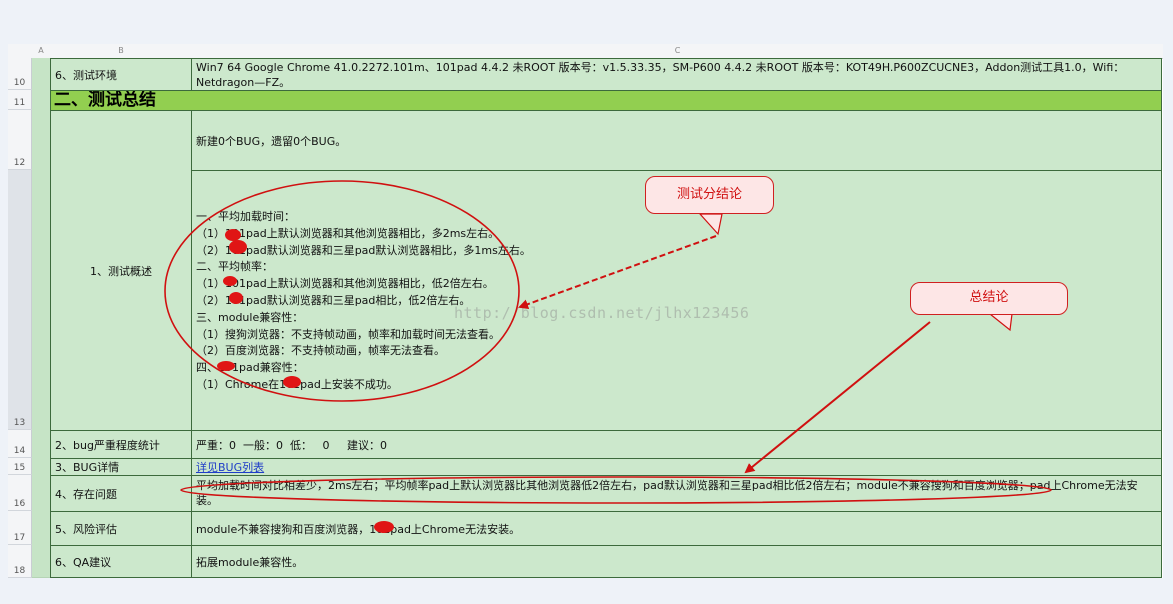 This screenshot has height=604, width=1173. I want to click on callout-partial-conclusion: 测试分结论, so click(709, 195).